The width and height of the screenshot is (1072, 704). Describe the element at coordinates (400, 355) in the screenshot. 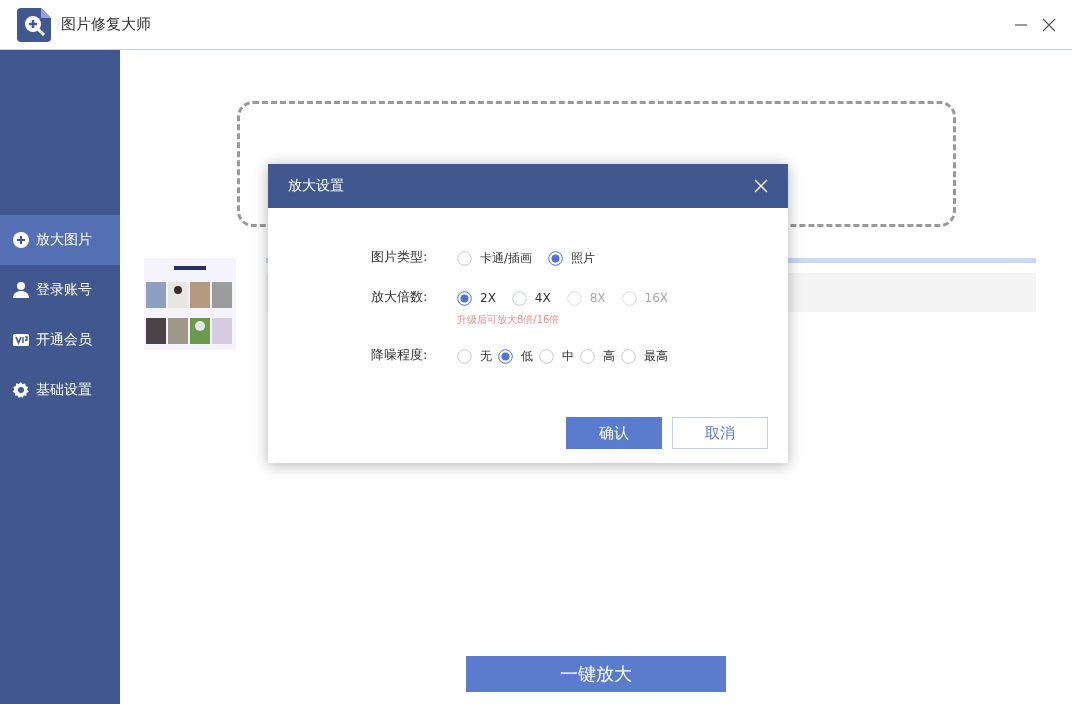

I see `field-label: 降噪程度:` at that location.